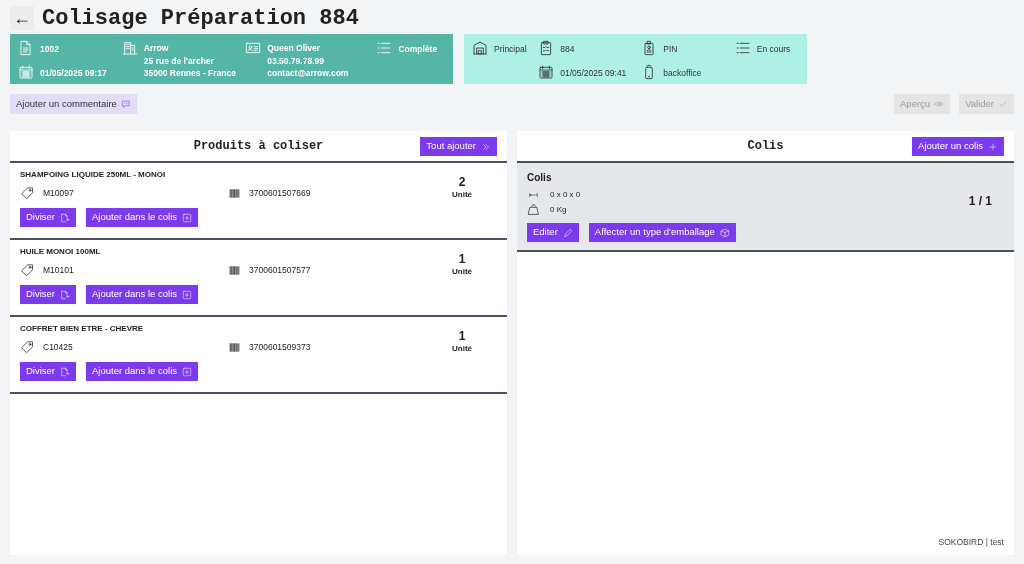  Describe the element at coordinates (567, 232) in the screenshot. I see `pencil-icon` at that location.